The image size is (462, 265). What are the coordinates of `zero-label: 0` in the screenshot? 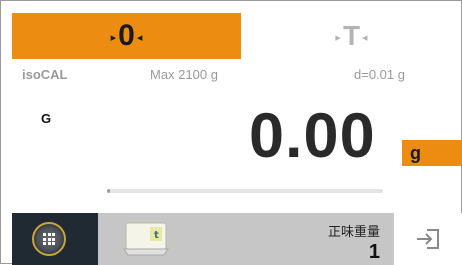 It's located at (126, 35).